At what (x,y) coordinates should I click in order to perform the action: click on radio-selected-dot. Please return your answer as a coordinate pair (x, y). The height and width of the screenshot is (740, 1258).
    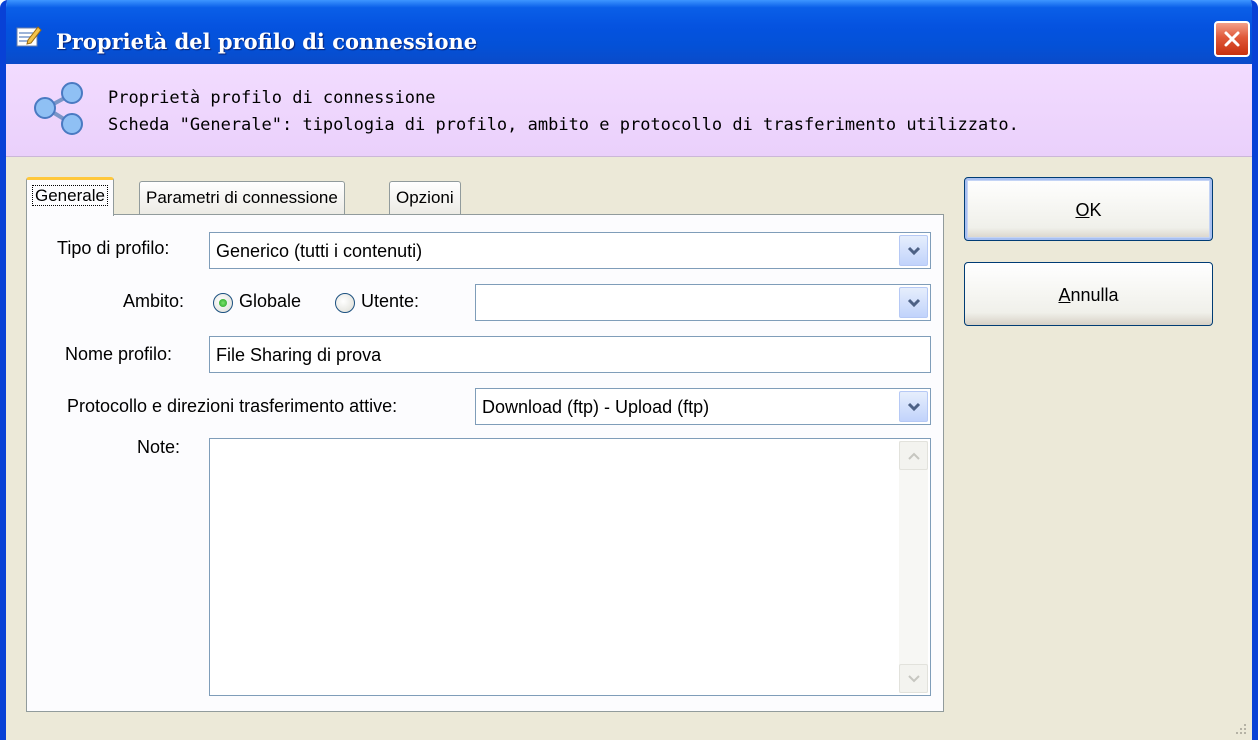
    Looking at the image, I should click on (223, 303).